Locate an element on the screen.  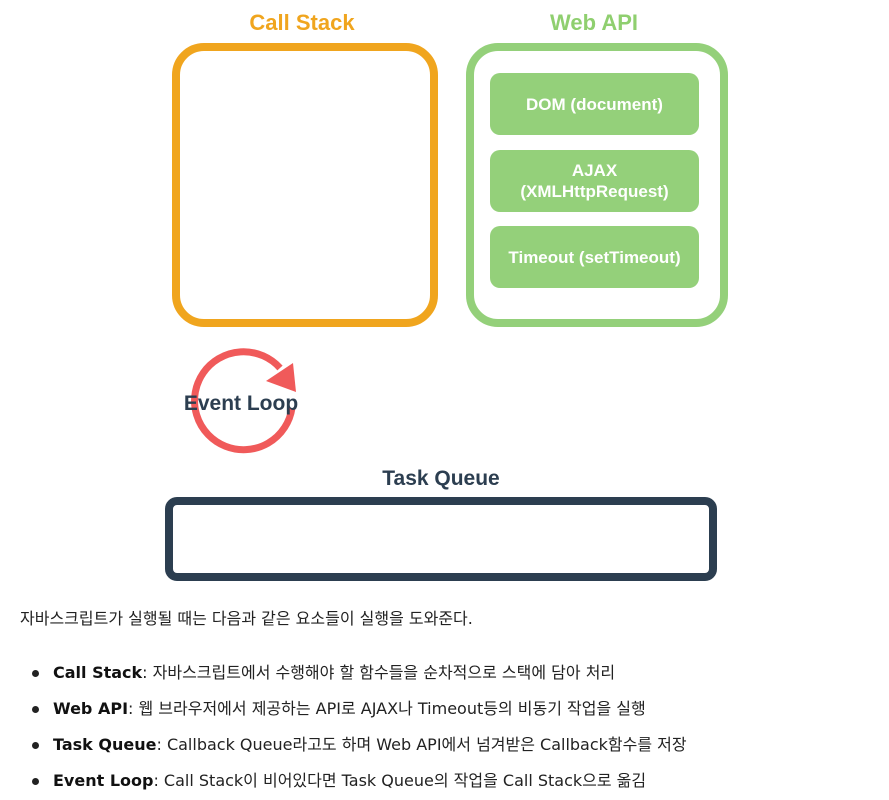
list-item-term: Task Queue is located at coordinates (105, 744).